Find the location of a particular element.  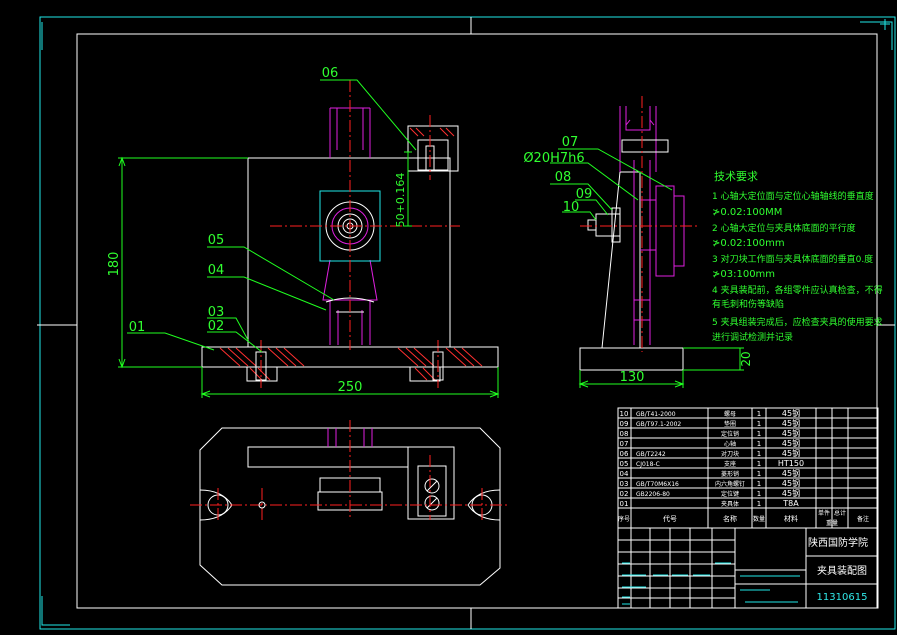

balloon-08: 08 is located at coordinates (563, 177).